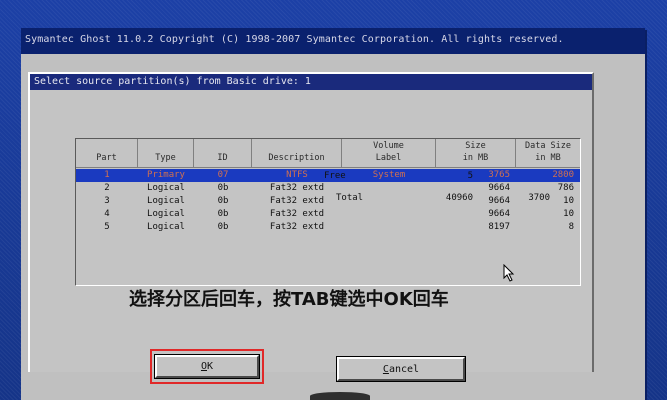  I want to click on cell-data-size: 10, so click(568, 214).